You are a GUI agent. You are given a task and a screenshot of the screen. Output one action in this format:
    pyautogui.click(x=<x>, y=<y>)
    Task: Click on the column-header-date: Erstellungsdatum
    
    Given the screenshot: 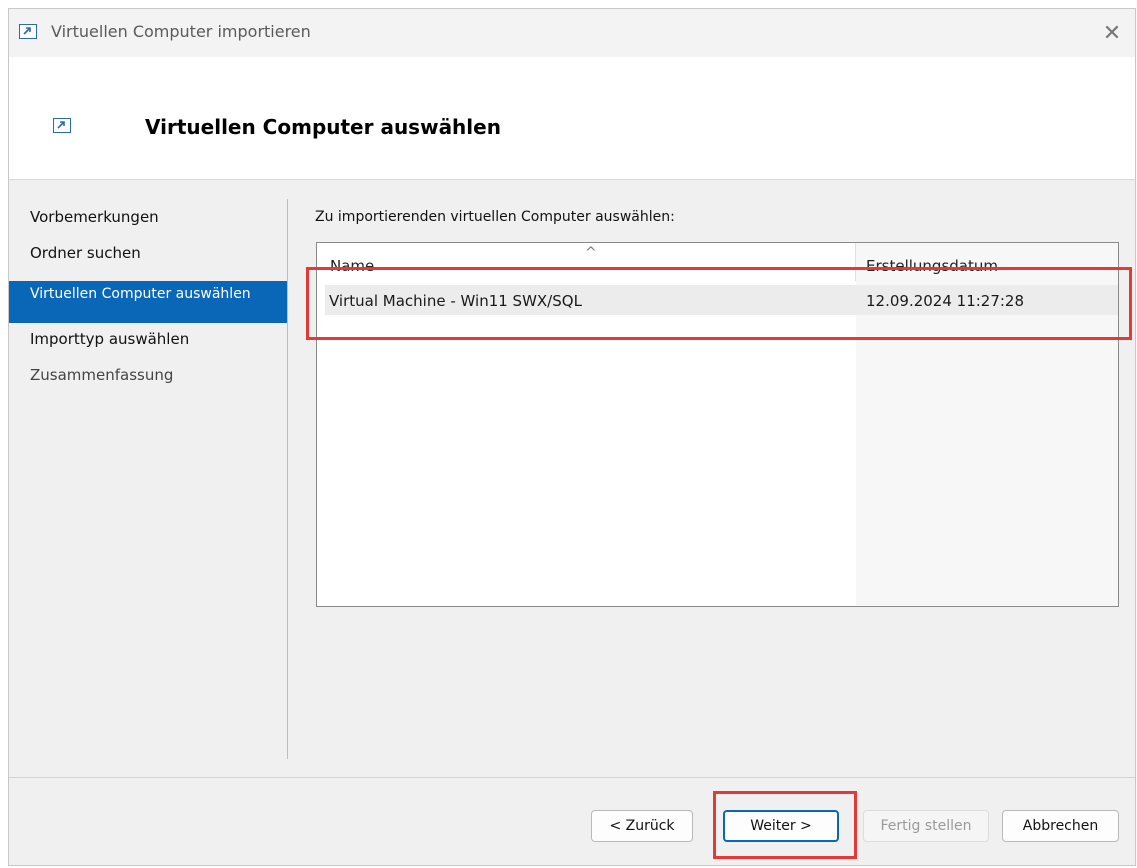 What is the action you would take?
    pyautogui.click(x=987, y=262)
    